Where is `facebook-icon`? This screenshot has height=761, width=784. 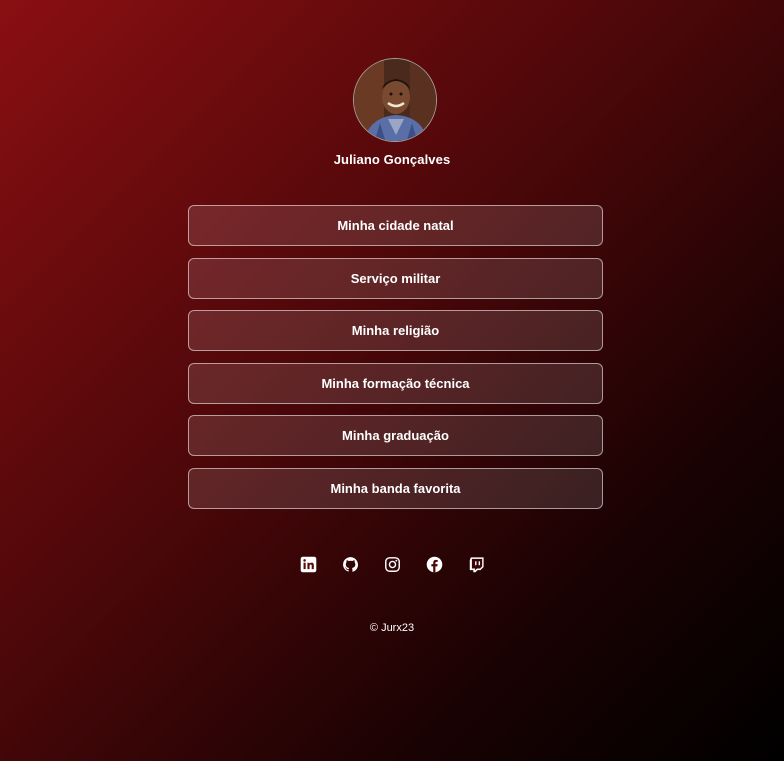
facebook-icon is located at coordinates (434, 564).